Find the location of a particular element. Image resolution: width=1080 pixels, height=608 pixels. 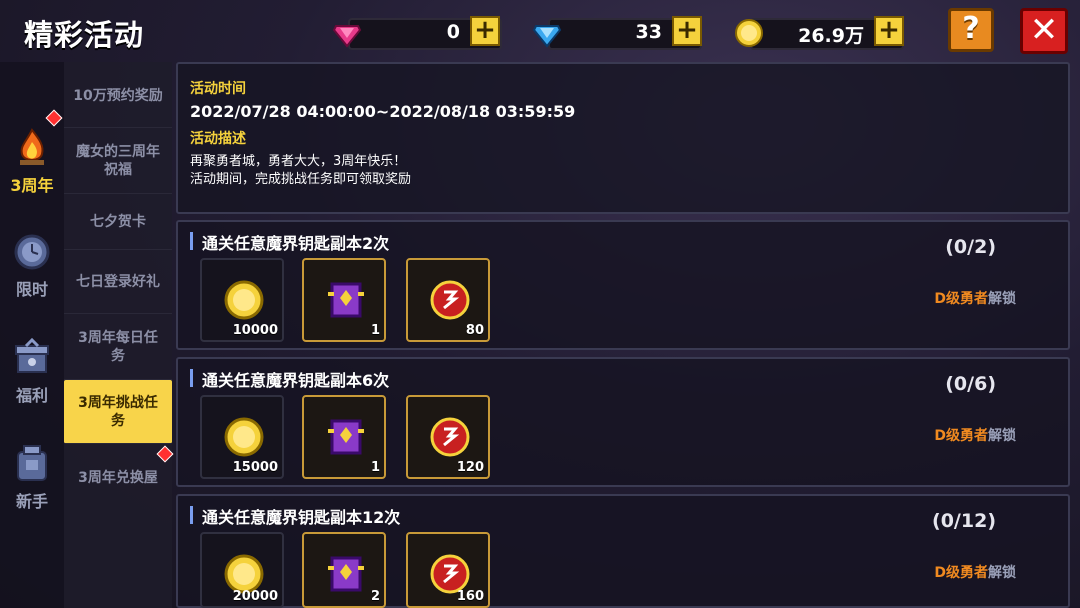

category-limited: 限时 is located at coordinates (32, 262).